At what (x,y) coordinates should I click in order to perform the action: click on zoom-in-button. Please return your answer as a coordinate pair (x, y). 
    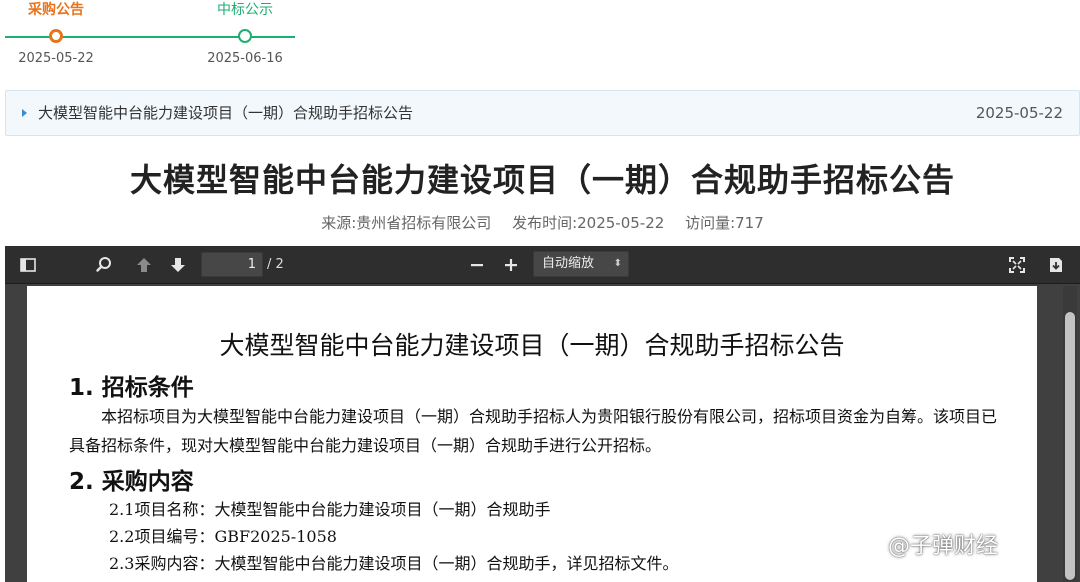
    Looking at the image, I should click on (511, 265).